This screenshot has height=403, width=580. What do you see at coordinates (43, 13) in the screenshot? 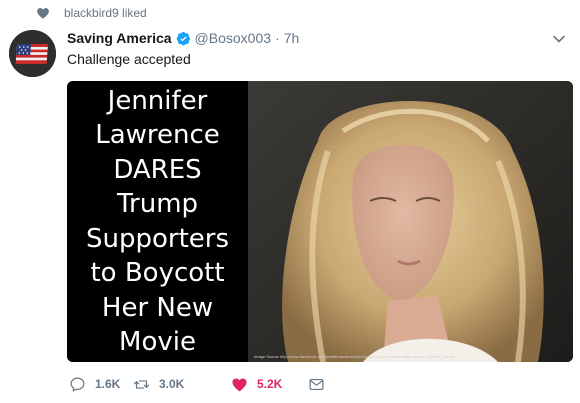
I see `heart-icon` at bounding box center [43, 13].